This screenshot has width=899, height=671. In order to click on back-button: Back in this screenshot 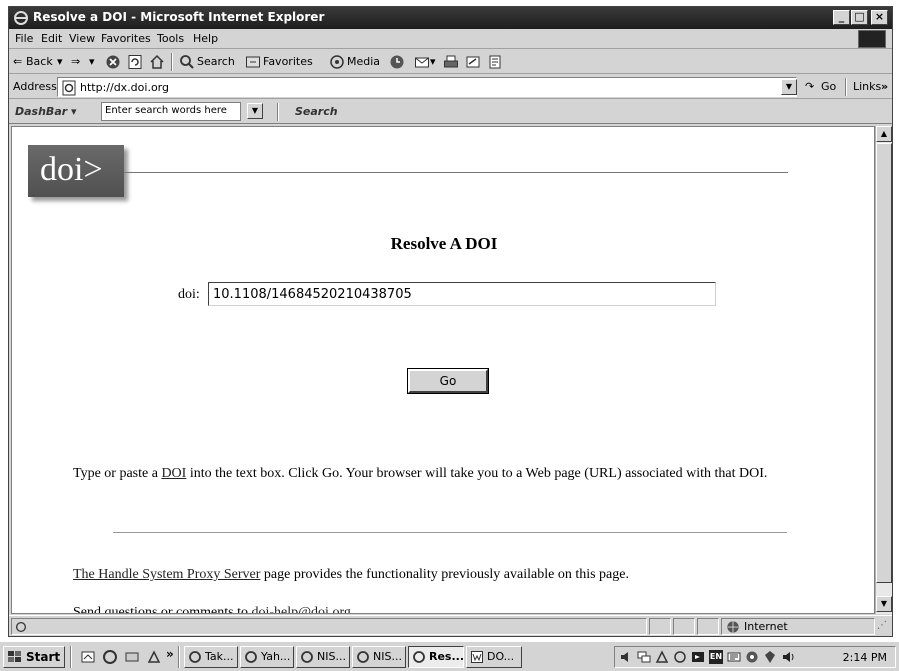, I will do `click(39, 61)`.